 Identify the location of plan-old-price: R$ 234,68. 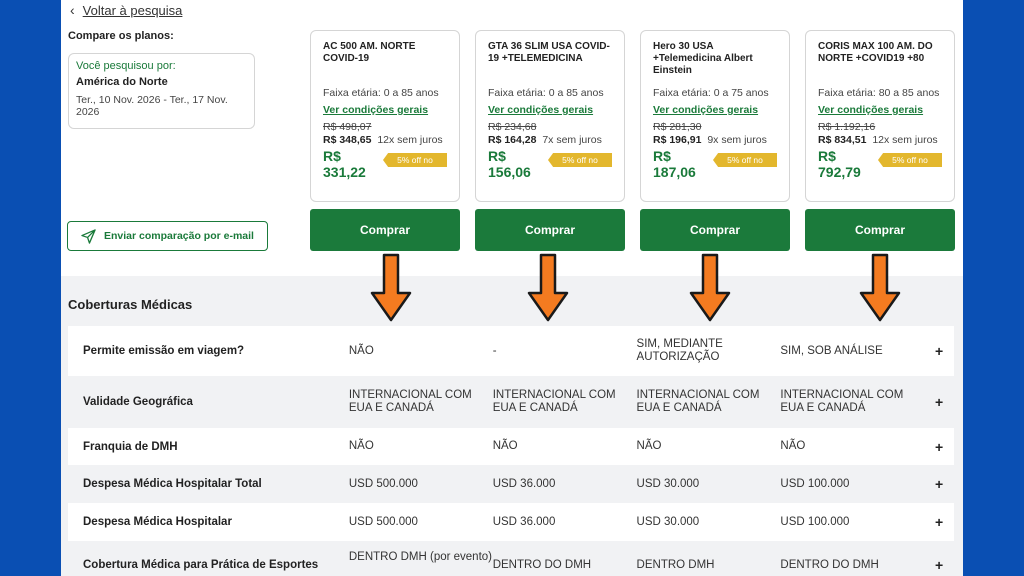
(512, 127).